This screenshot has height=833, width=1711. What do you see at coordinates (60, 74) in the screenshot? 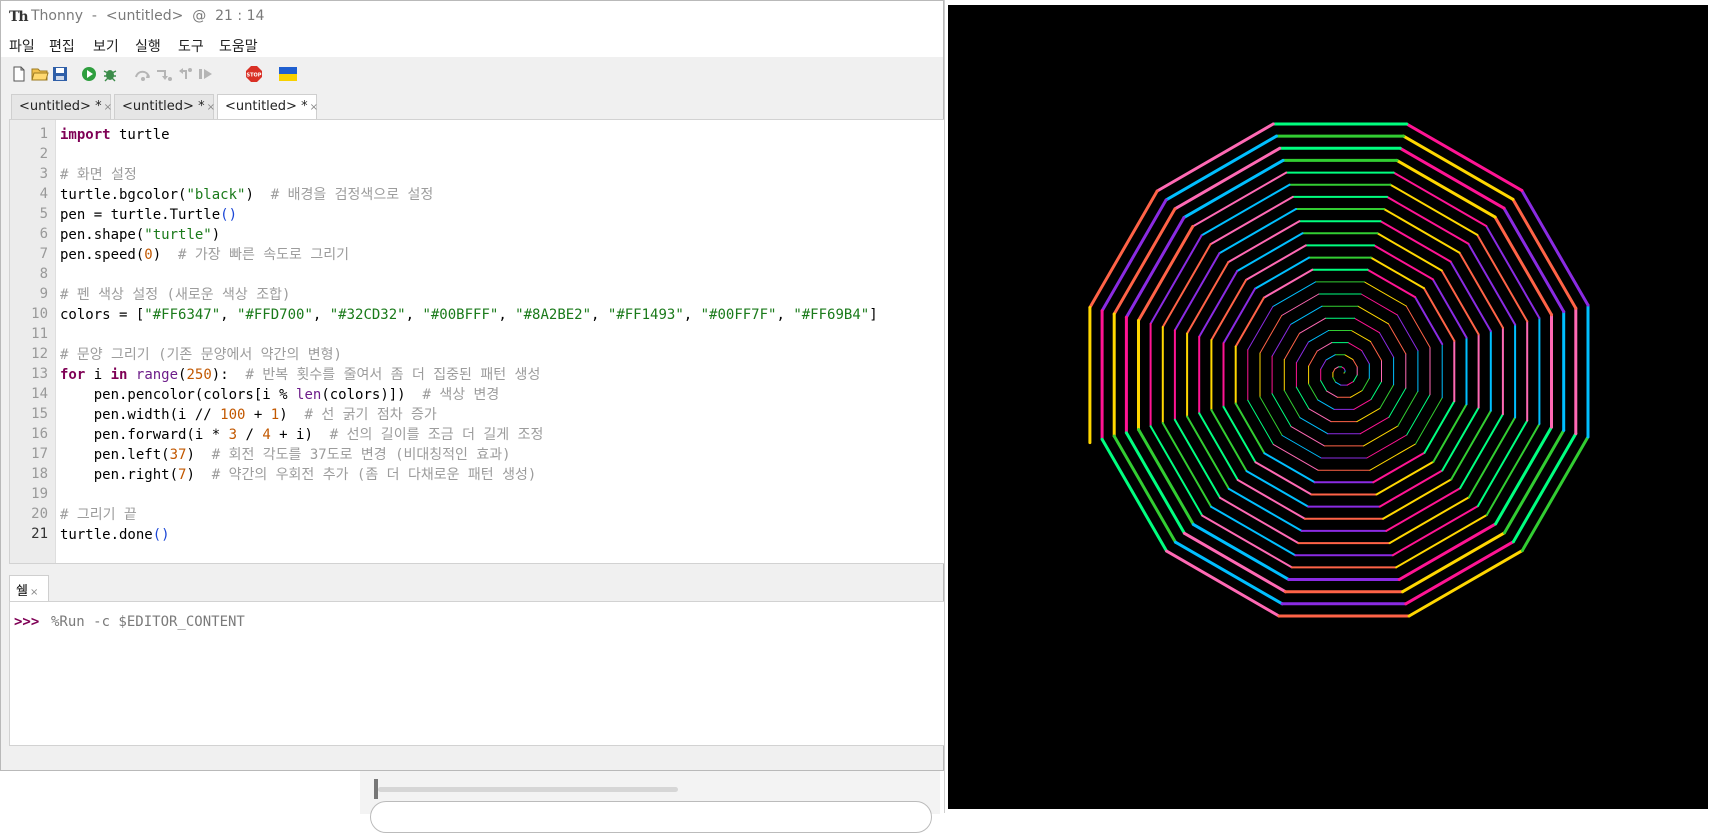
I see `save-icon` at bounding box center [60, 74].